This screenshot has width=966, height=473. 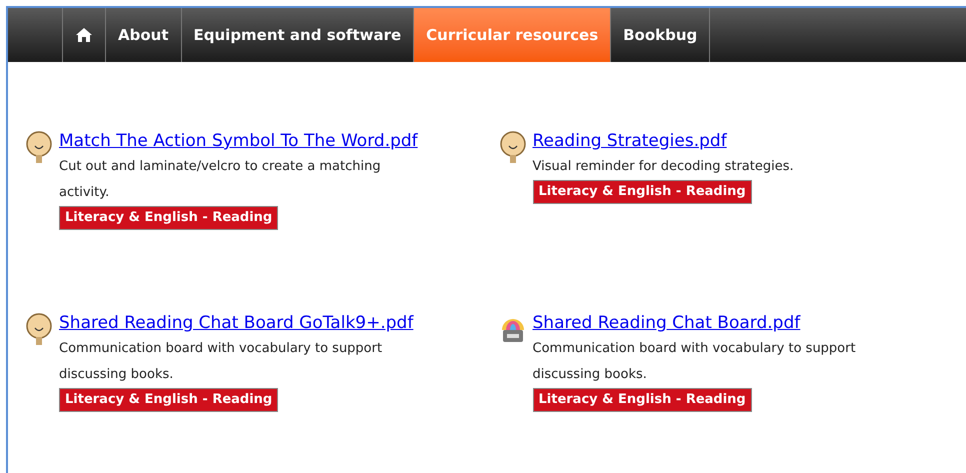 I want to click on file-link: Shared Reading Chat Board.pdf, so click(x=666, y=323).